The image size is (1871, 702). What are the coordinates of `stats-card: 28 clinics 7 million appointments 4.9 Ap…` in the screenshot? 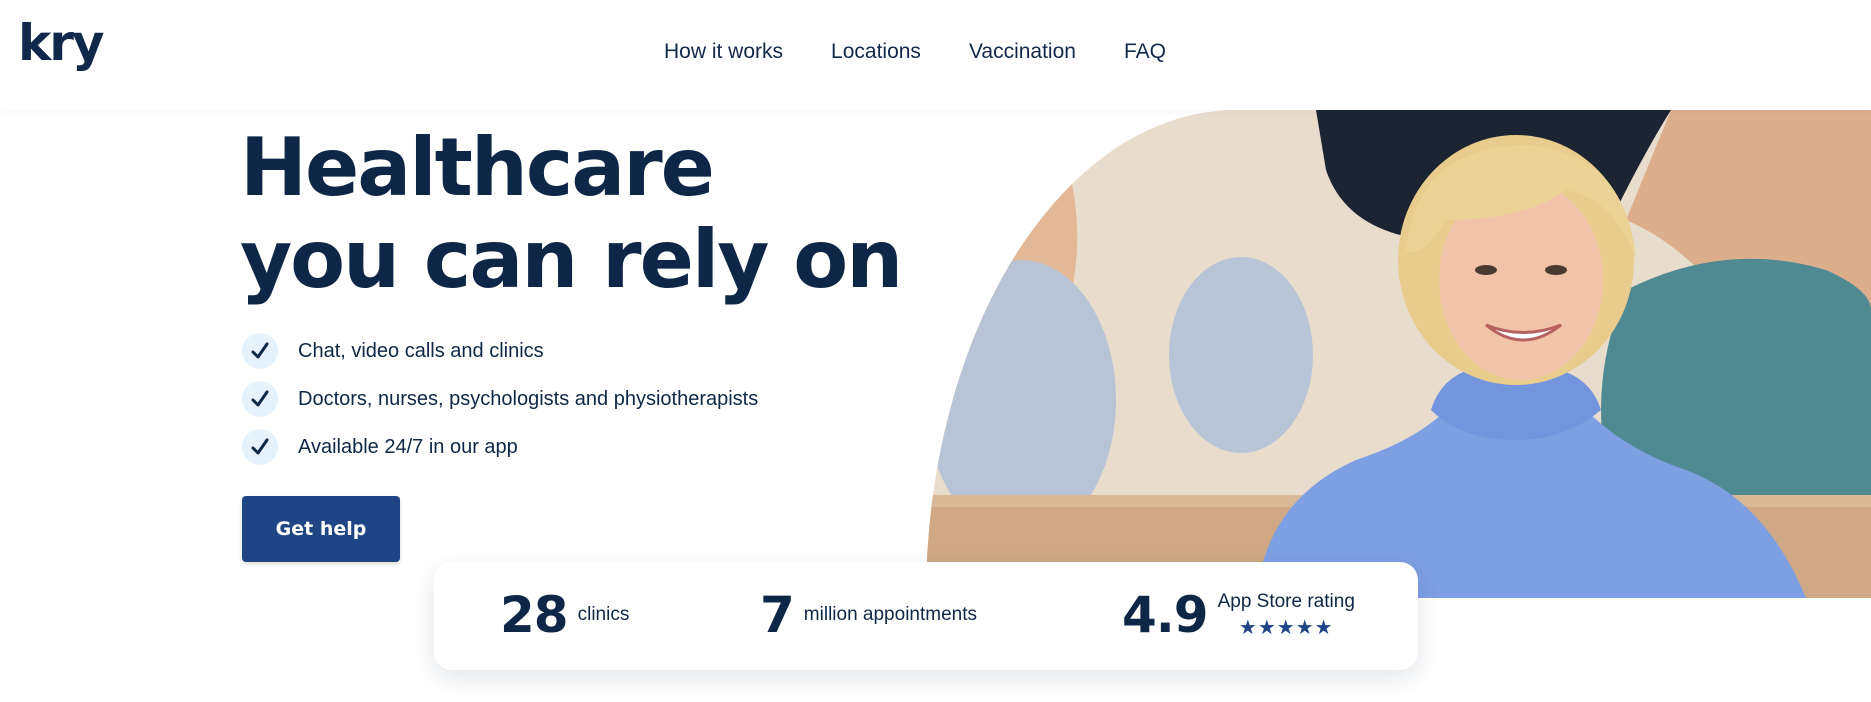 It's located at (926, 616).